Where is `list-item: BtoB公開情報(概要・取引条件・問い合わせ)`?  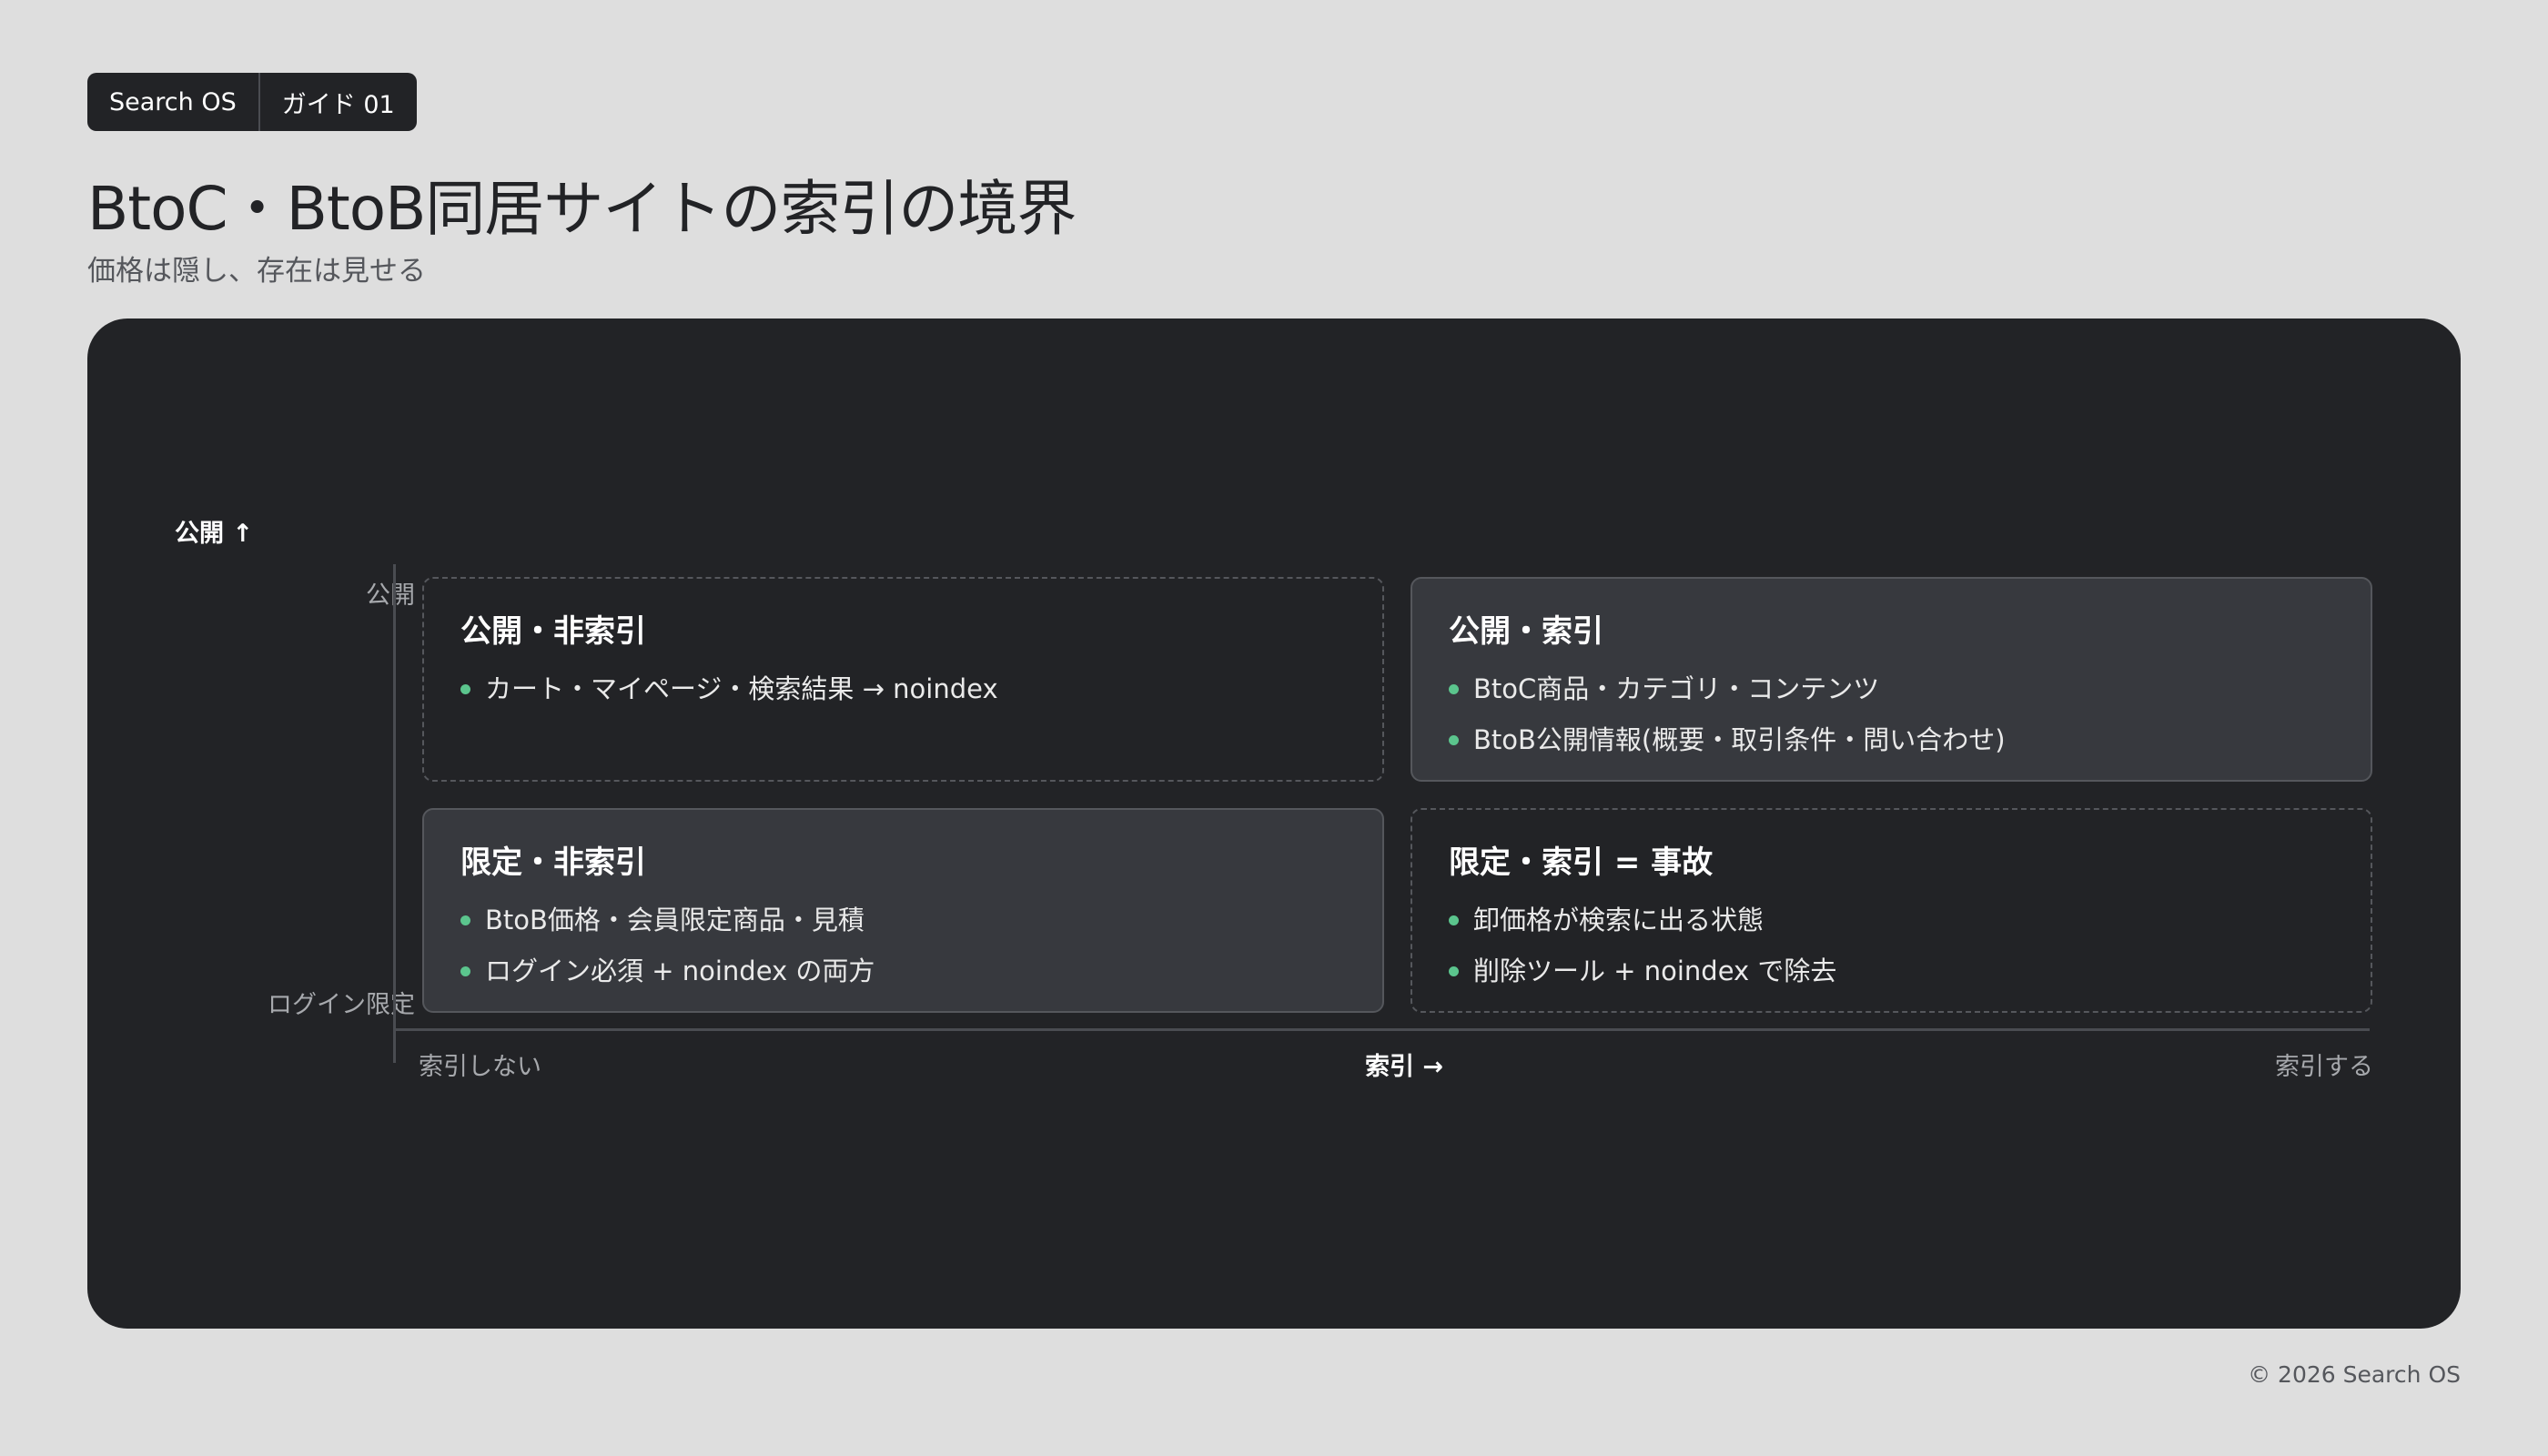 list-item: BtoB公開情報(概要・取引条件・問い合わせ) is located at coordinates (1892, 740).